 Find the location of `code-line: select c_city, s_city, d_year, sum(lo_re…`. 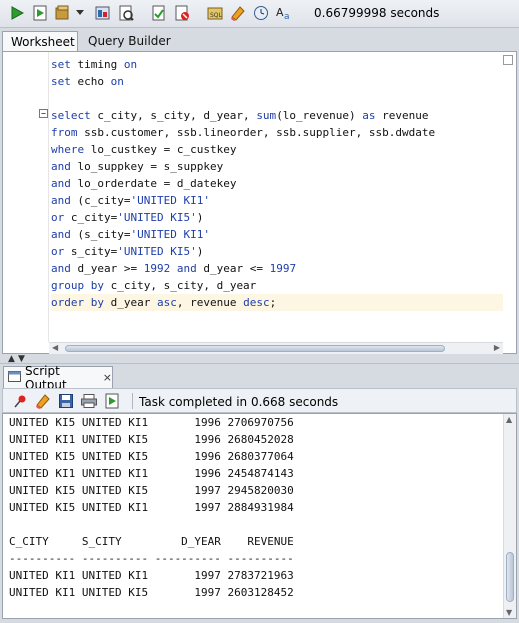

code-line: select c_city, s_city, d_year, sum(lo_re… is located at coordinates (276, 115).